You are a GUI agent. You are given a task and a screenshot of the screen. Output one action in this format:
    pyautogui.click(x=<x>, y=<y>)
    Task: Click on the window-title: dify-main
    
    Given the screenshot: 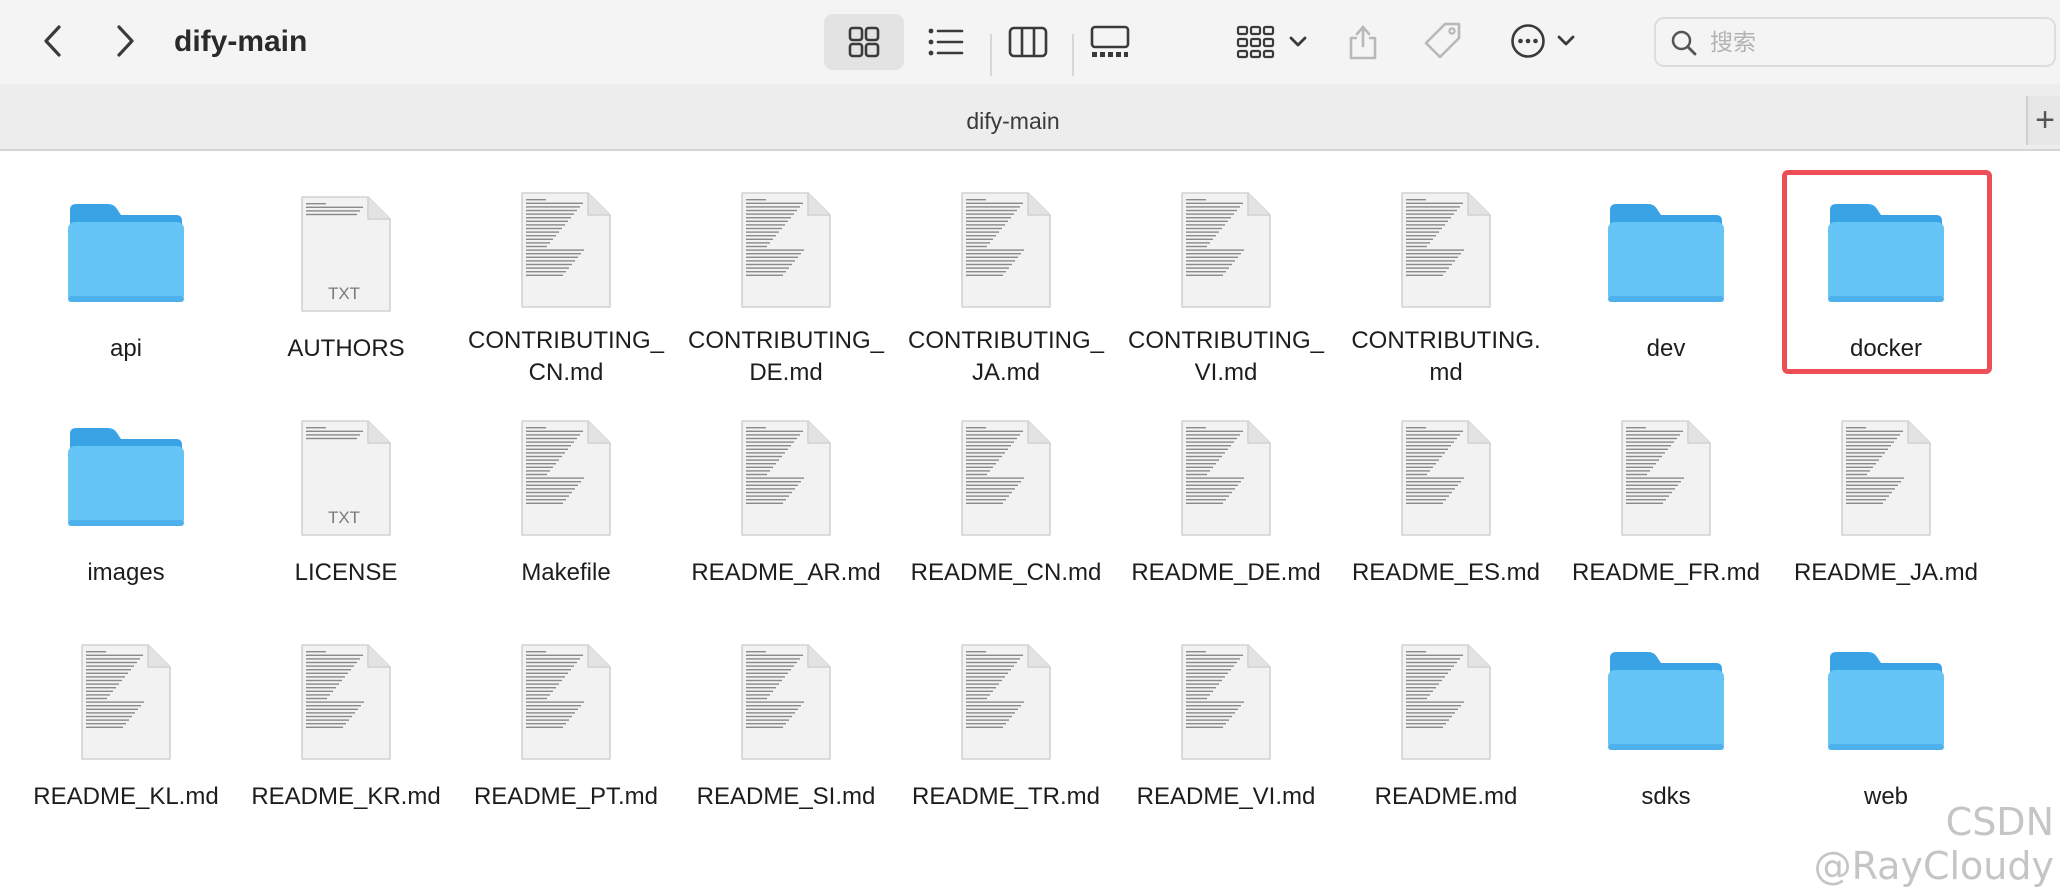 What is the action you would take?
    pyautogui.click(x=241, y=41)
    